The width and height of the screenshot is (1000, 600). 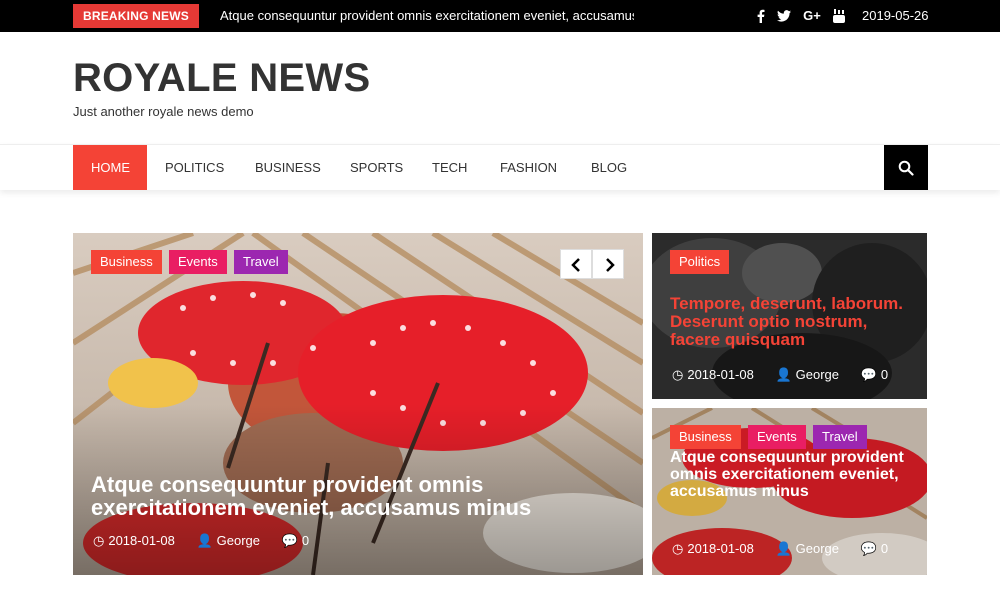 I want to click on chevron-left-icon, so click(x=575, y=265).